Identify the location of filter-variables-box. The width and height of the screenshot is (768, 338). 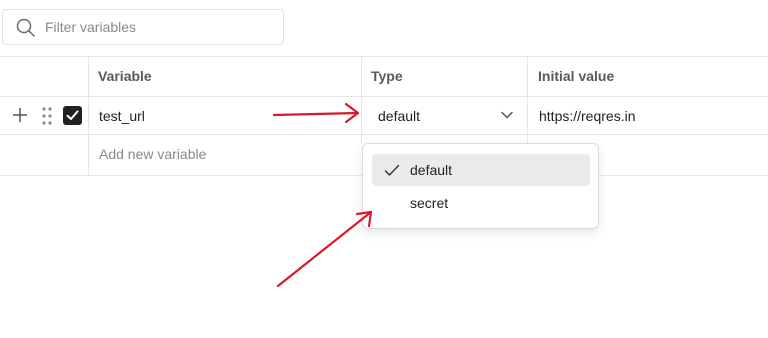
(143, 27).